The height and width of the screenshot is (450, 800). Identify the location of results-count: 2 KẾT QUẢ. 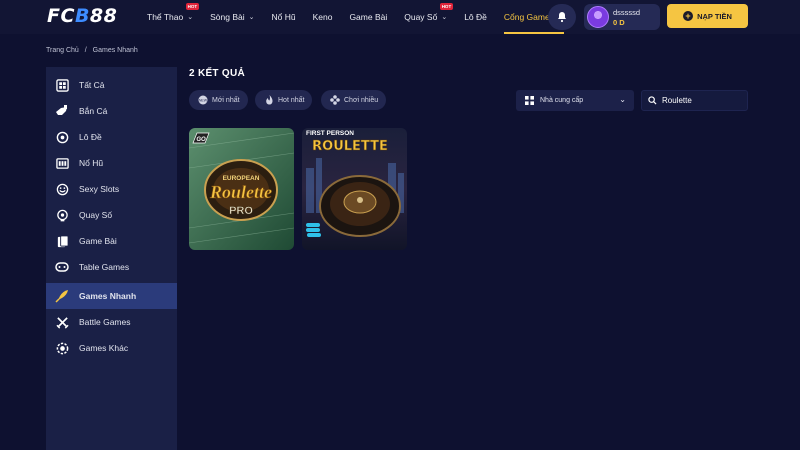
(217, 73).